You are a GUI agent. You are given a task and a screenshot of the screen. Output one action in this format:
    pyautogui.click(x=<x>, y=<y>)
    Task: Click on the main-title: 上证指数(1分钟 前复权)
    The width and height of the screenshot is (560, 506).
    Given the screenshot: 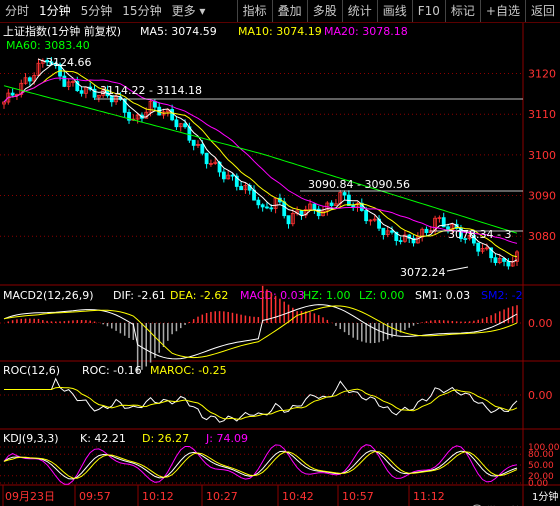 What is the action you would take?
    pyautogui.click(x=62, y=31)
    